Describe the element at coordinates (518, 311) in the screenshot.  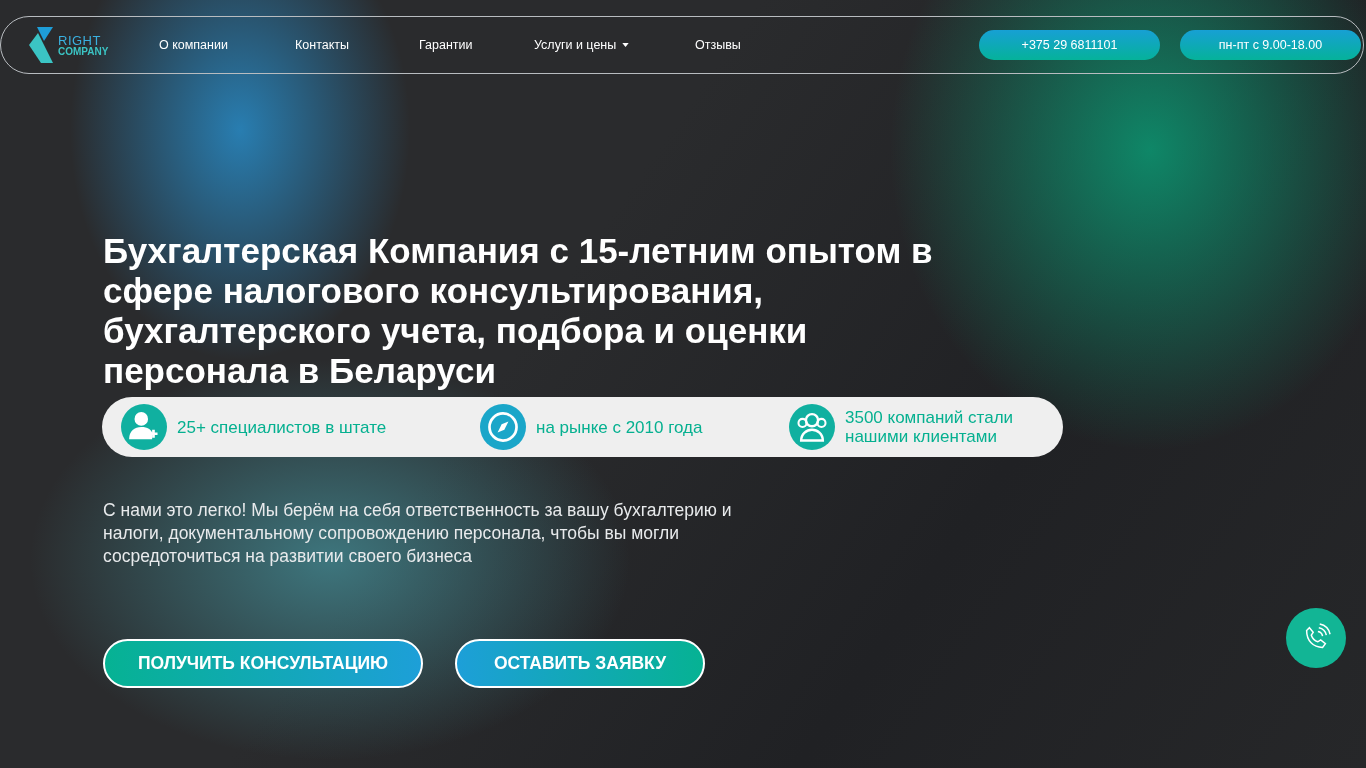
I see `hero-title: Бухгалтерская Компания с 15-летним опытом в сфере налогового консультирования, бухгалтерского учета, подбора и оценки персонала в Беларуси` at that location.